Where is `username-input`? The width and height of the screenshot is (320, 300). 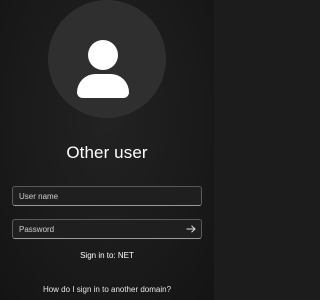 username-input is located at coordinates (107, 196).